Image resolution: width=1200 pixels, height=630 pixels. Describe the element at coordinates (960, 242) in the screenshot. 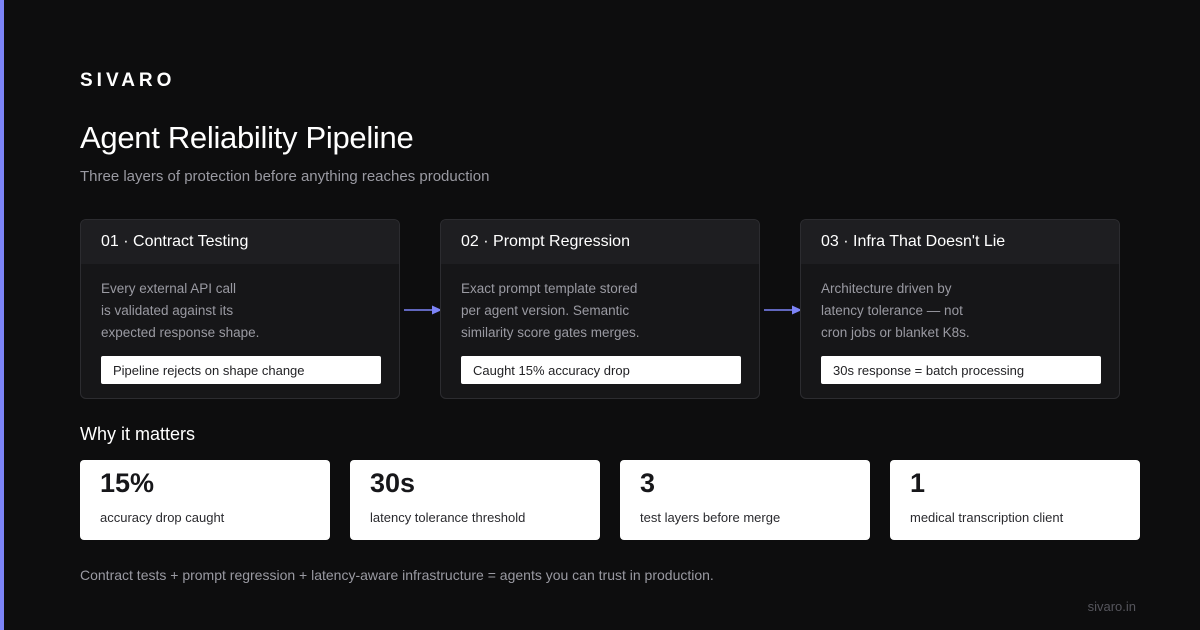

I see `stage-title: 03 · Infra That Doesn't Lie` at that location.